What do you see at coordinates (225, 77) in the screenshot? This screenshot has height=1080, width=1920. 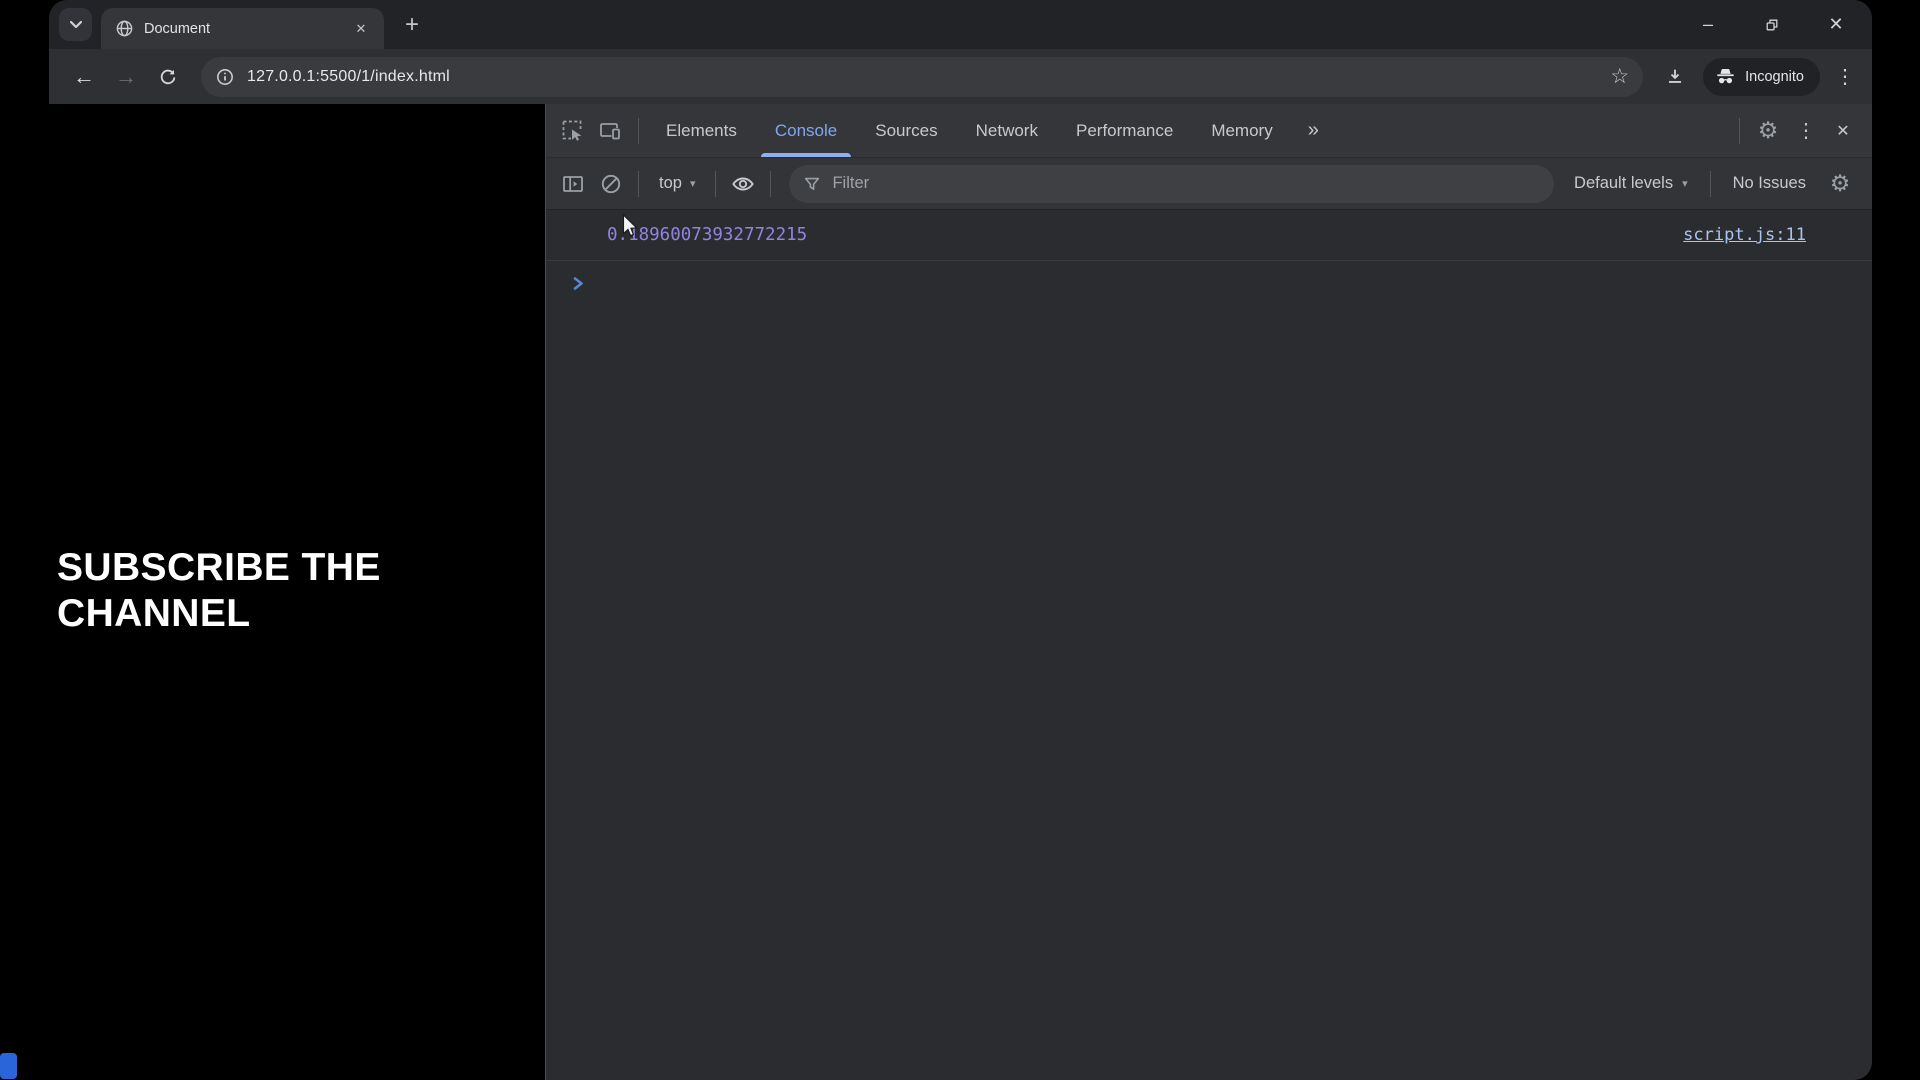 I see `site-info-icon` at bounding box center [225, 77].